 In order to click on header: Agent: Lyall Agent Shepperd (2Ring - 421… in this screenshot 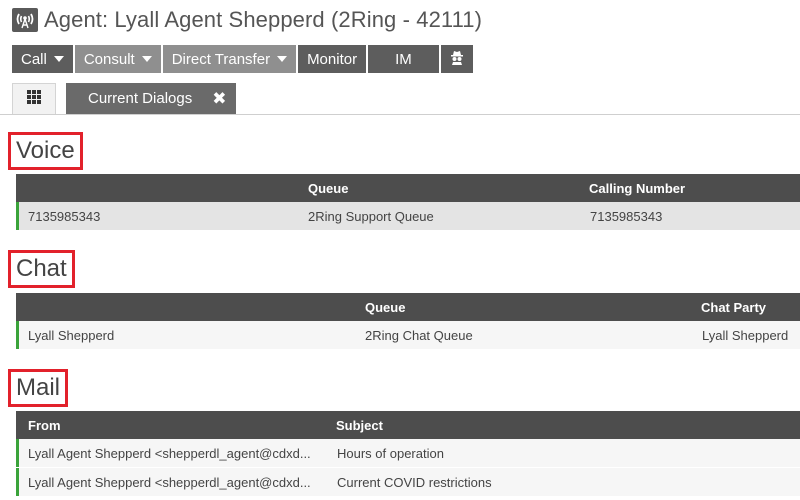, I will do `click(247, 20)`.